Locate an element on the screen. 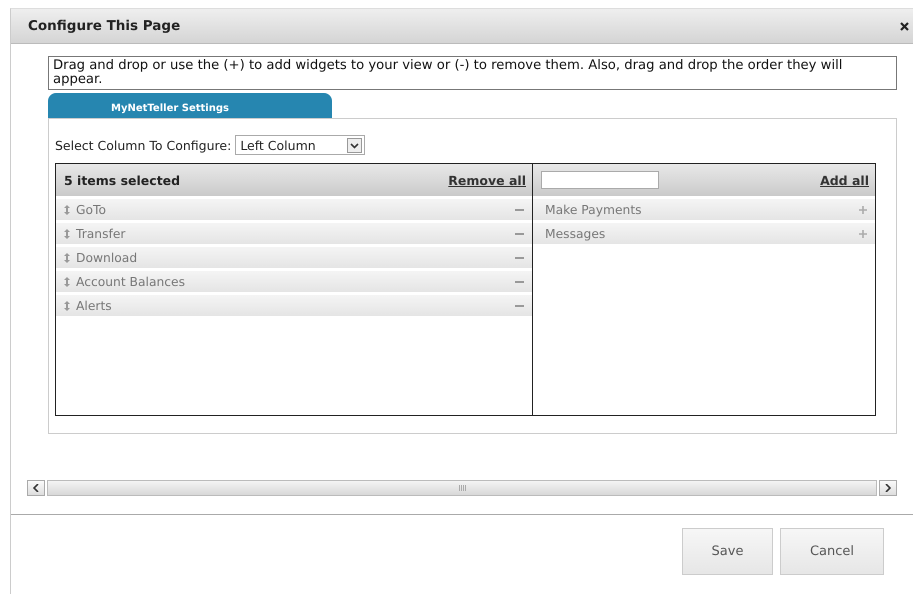 This screenshot has width=913, height=594. widget-item: GoTo is located at coordinates (294, 209).